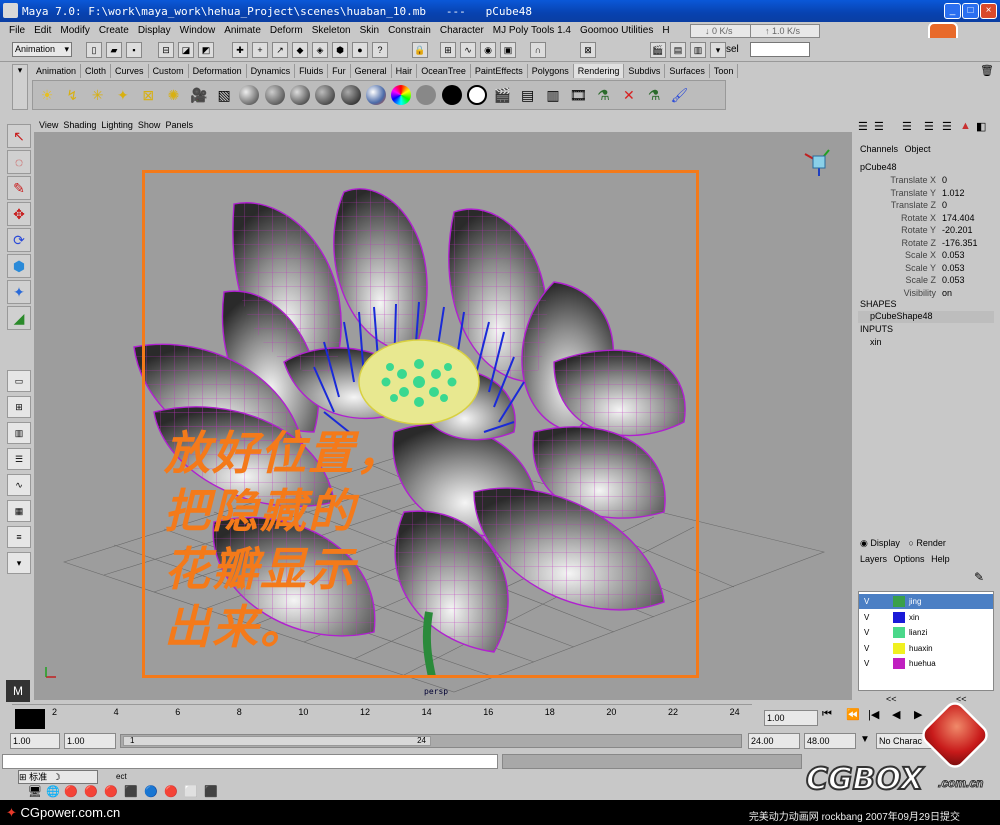 The height and width of the screenshot is (825, 1000). What do you see at coordinates (154, 30) in the screenshot?
I see `menu-display: Display` at bounding box center [154, 30].